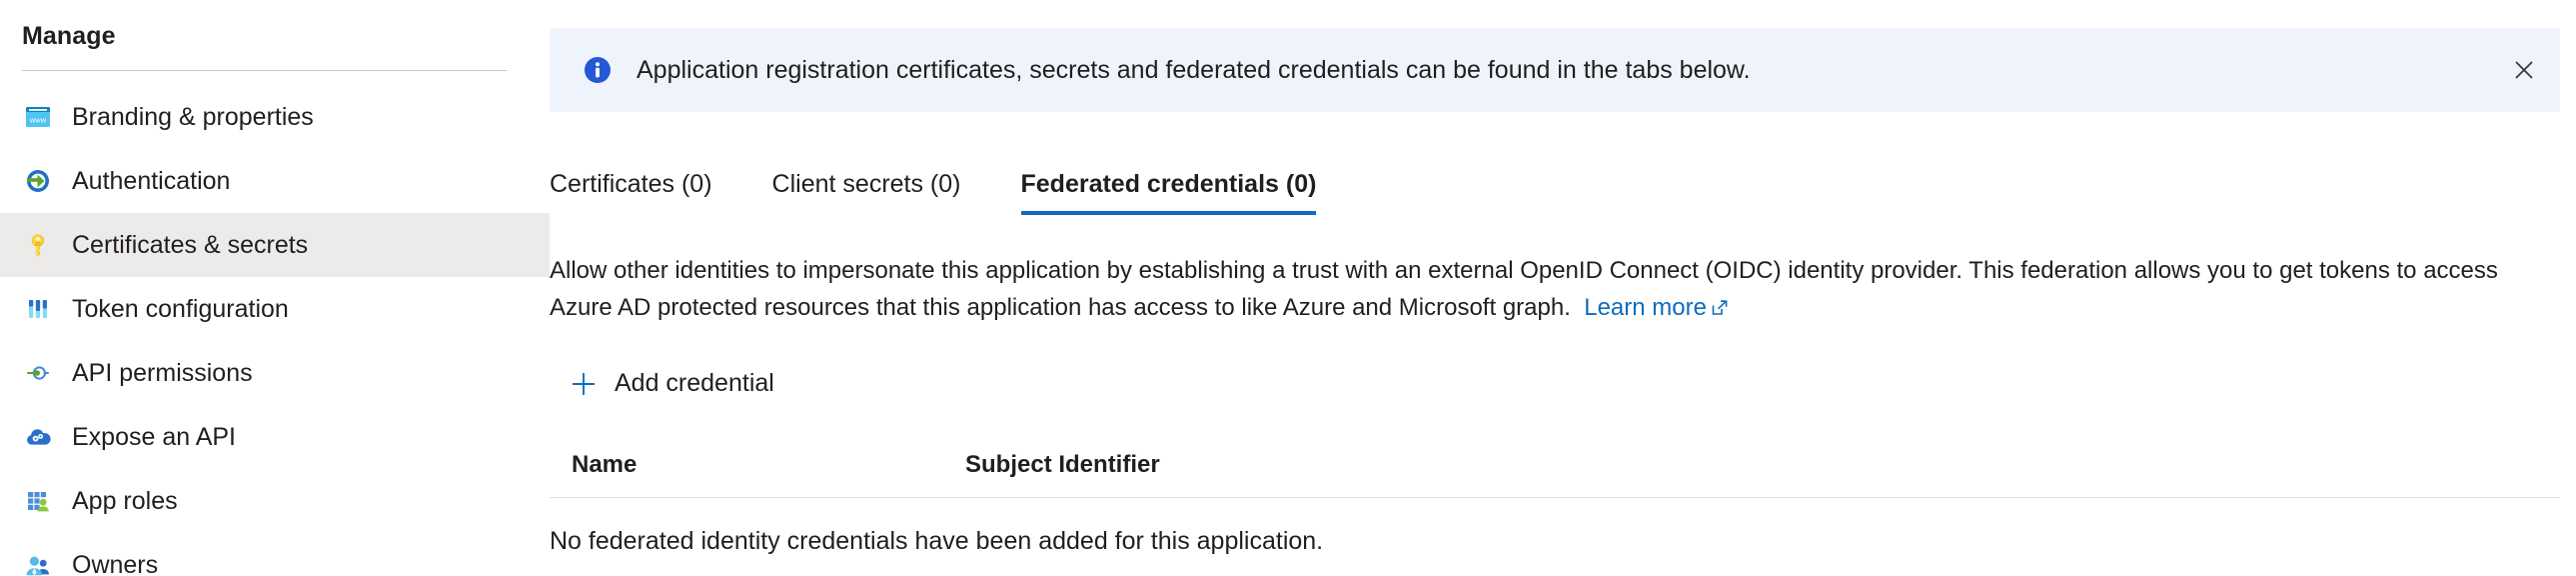 The height and width of the screenshot is (576, 2576). I want to click on tab-certificates: Certificates (0), so click(631, 192).